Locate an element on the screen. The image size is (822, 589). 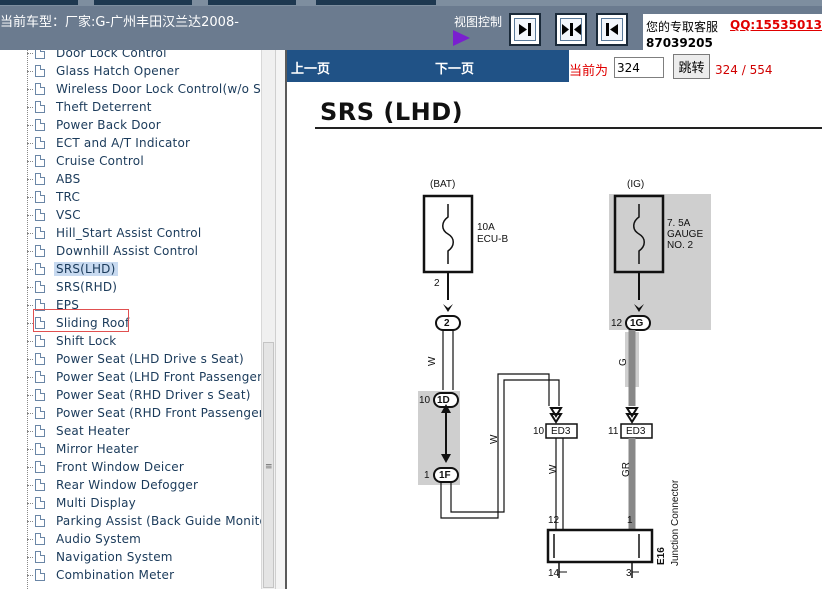
tree-item-label: Seat Heater is located at coordinates (93, 431).